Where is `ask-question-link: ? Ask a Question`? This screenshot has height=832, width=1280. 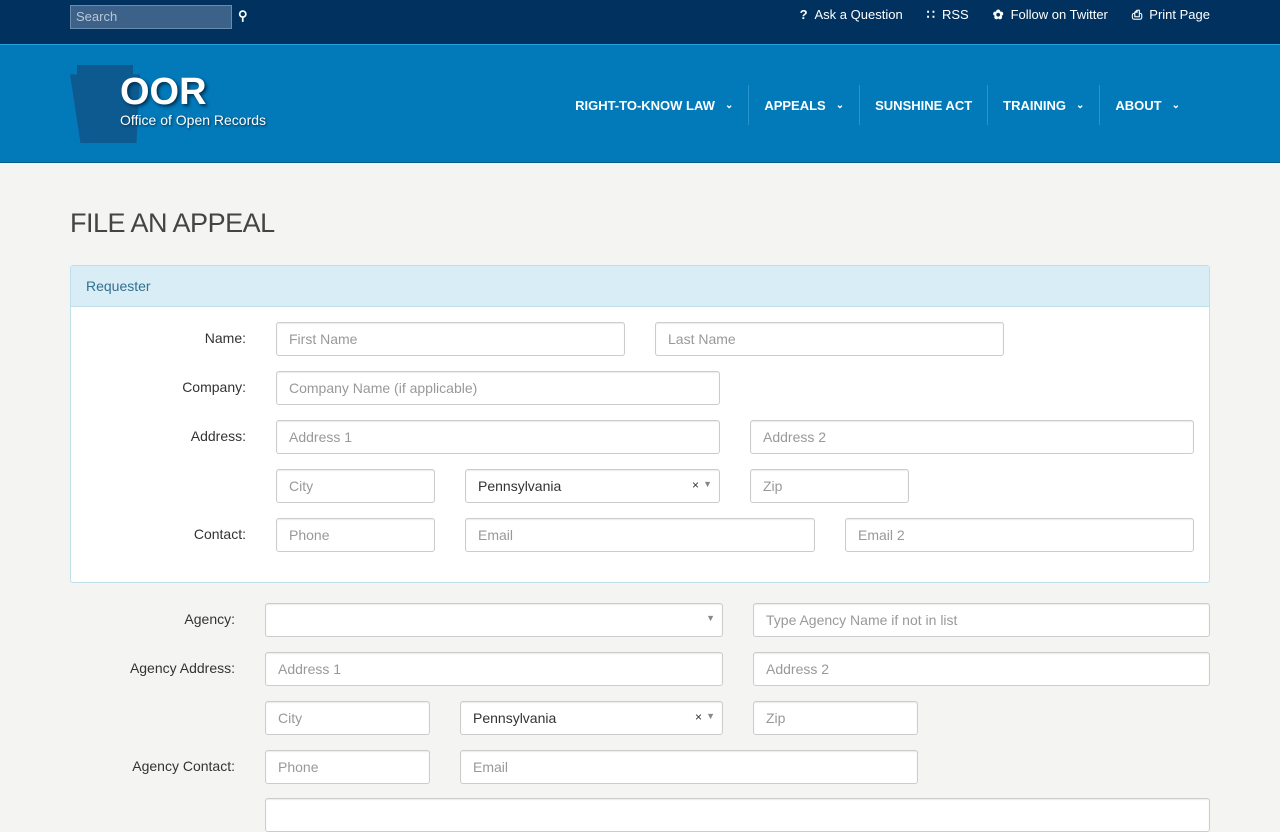 ask-question-link: ? Ask a Question is located at coordinates (851, 15).